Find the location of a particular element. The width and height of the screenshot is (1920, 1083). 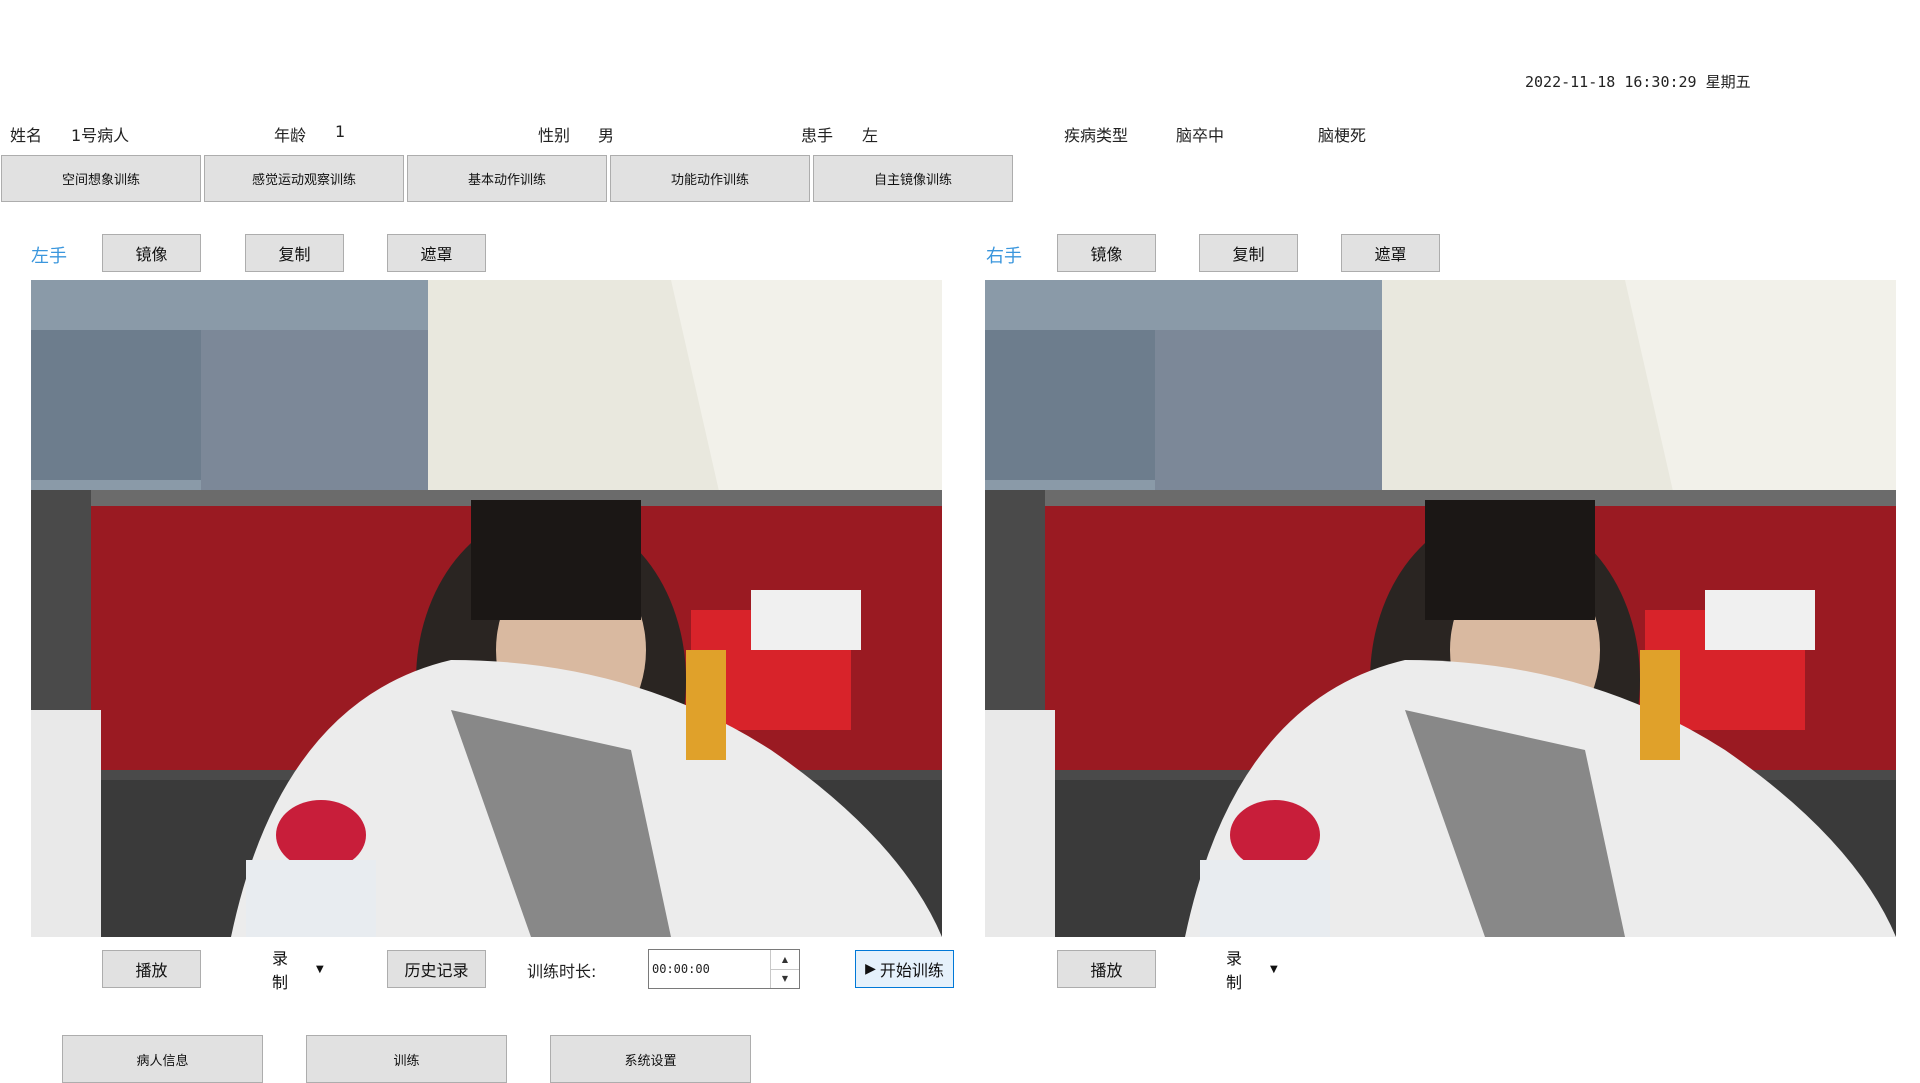

gender-label: 性别 is located at coordinates (554, 135).